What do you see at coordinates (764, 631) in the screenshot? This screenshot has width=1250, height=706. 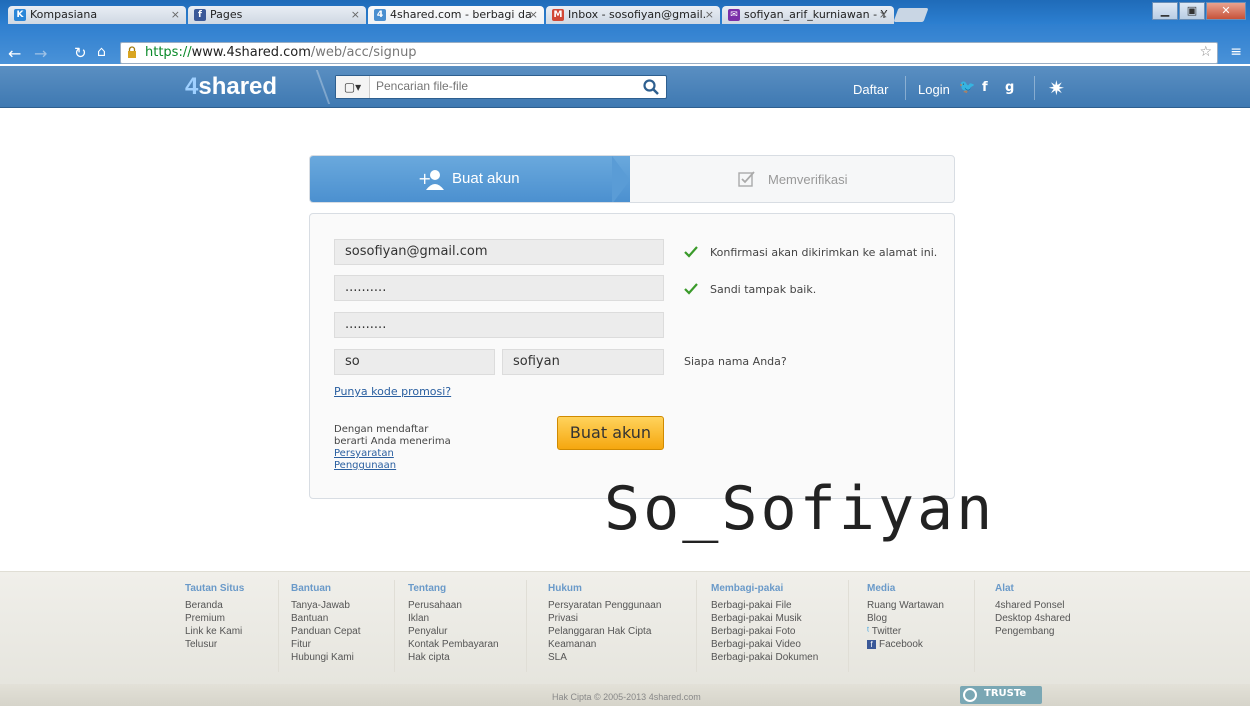 I see `footer-link: Berbagi-pakai Foto` at bounding box center [764, 631].